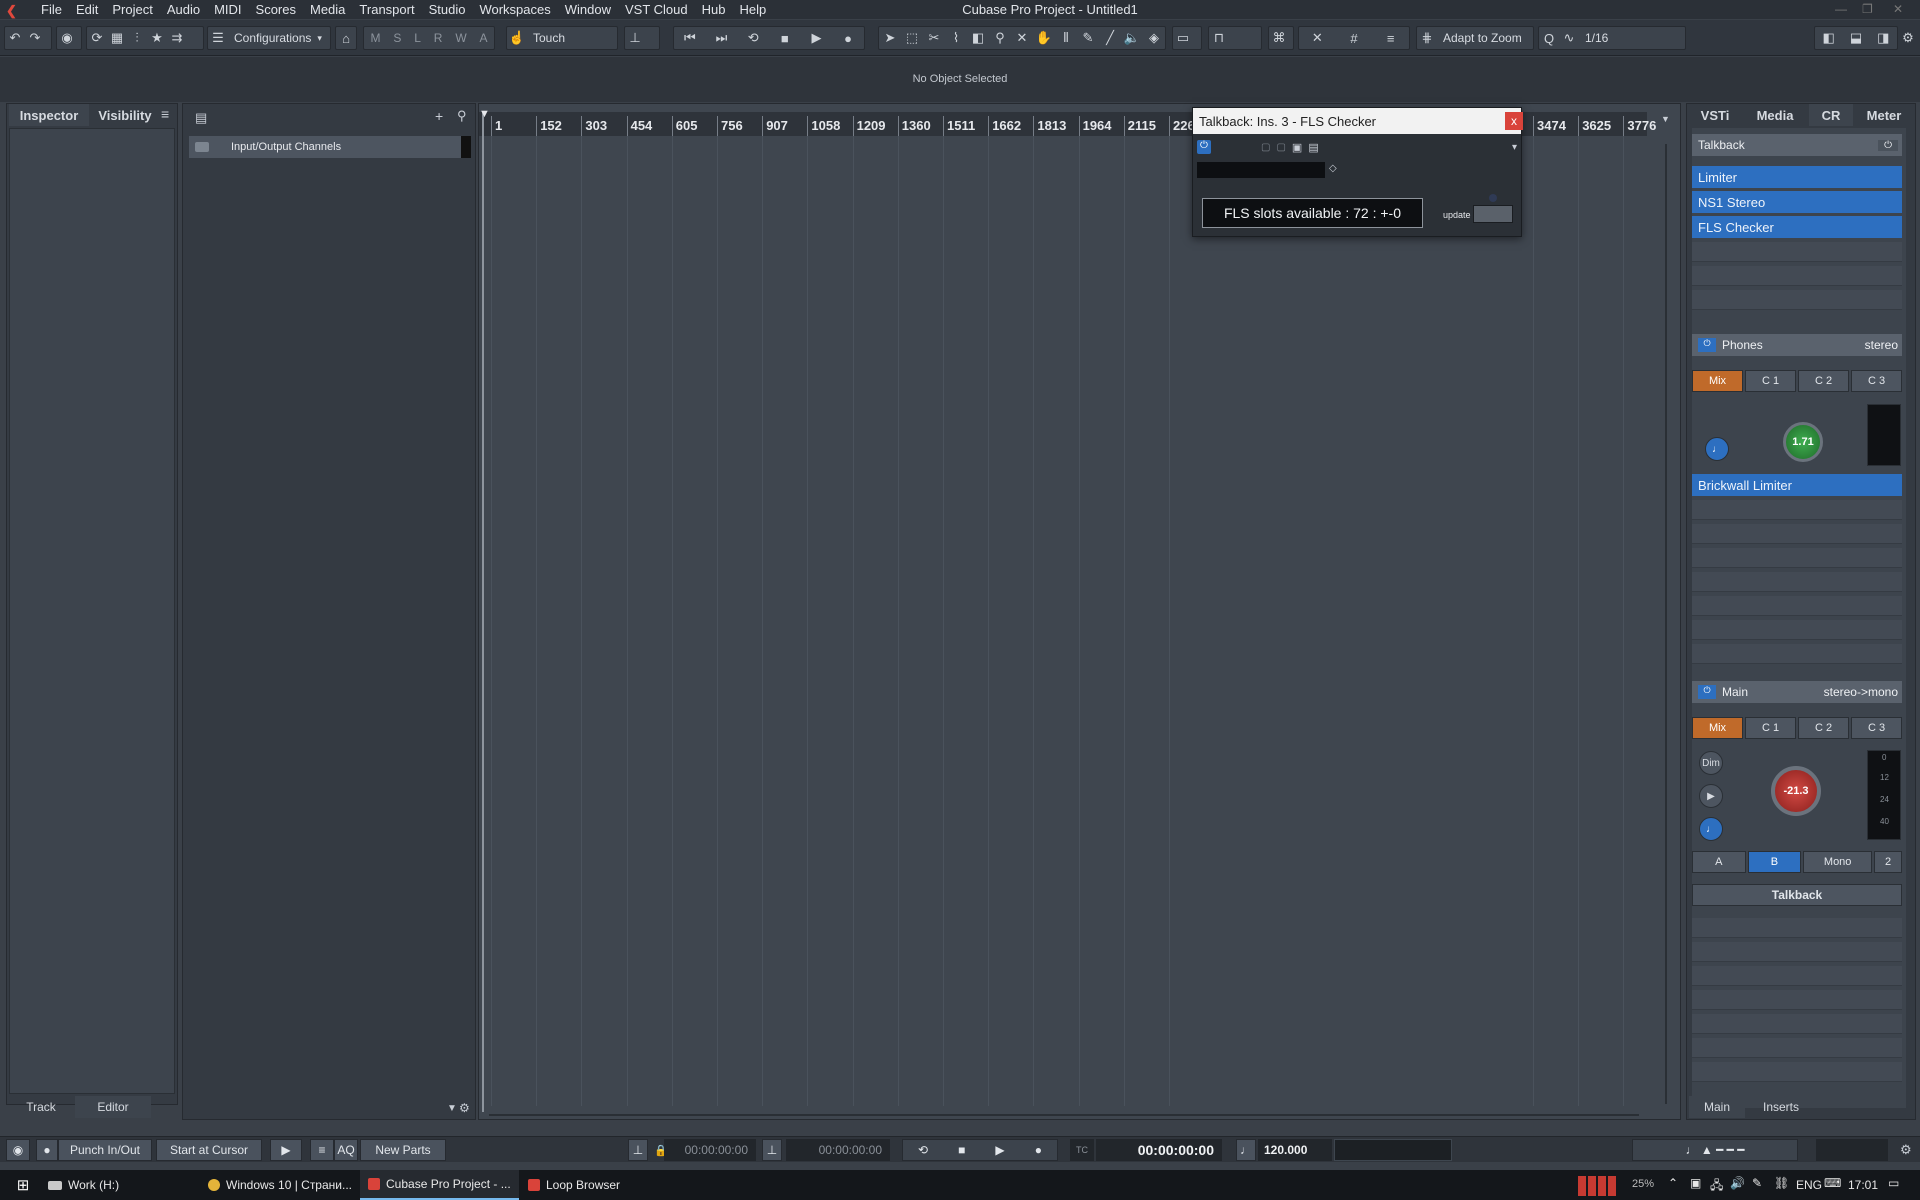 The width and height of the screenshot is (1920, 1200). I want to click on auto-scroll-button: ⌘, so click(1281, 38).